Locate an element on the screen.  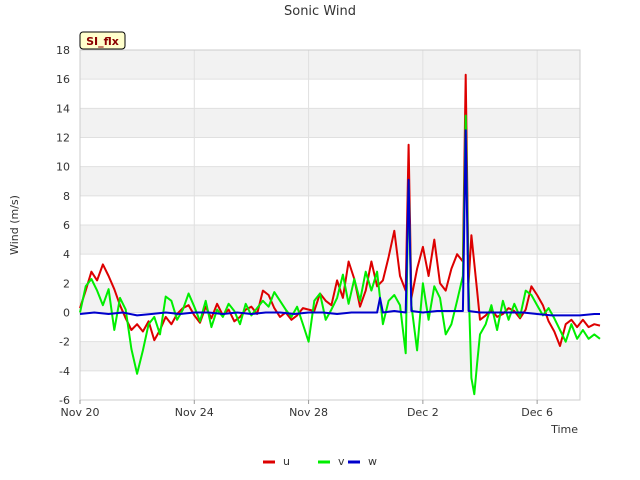
legend-label-w: w is located at coordinates (372, 461).